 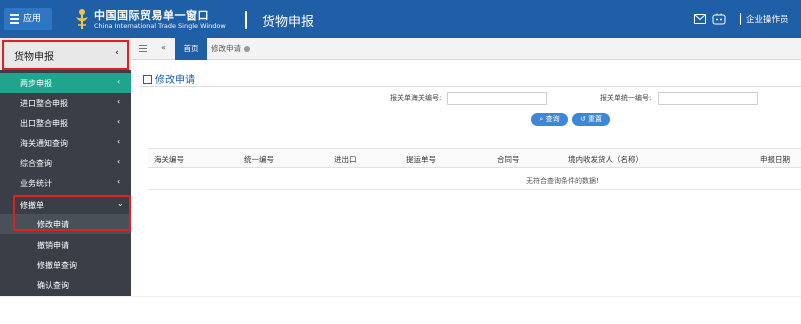 I want to click on user-role-label: 企业操作员, so click(x=767, y=19).